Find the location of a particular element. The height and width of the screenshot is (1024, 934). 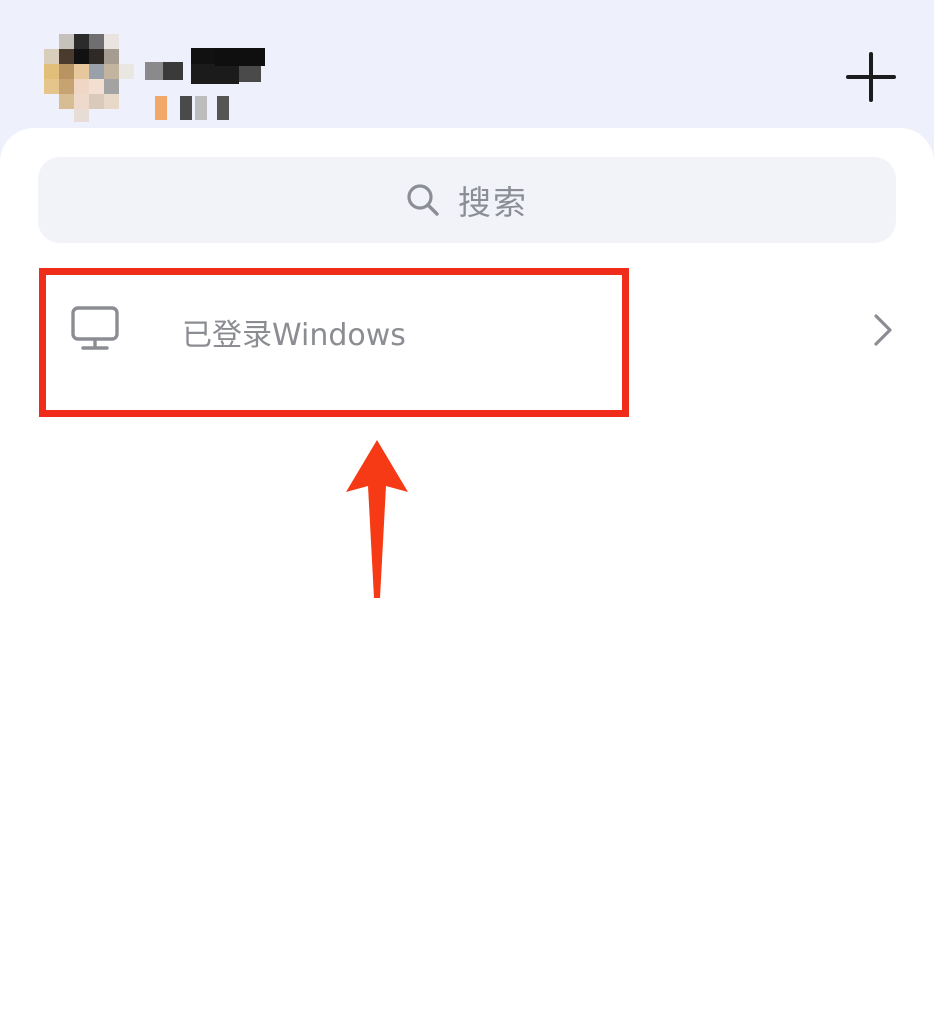

search-label: 搜索 is located at coordinates (493, 202).